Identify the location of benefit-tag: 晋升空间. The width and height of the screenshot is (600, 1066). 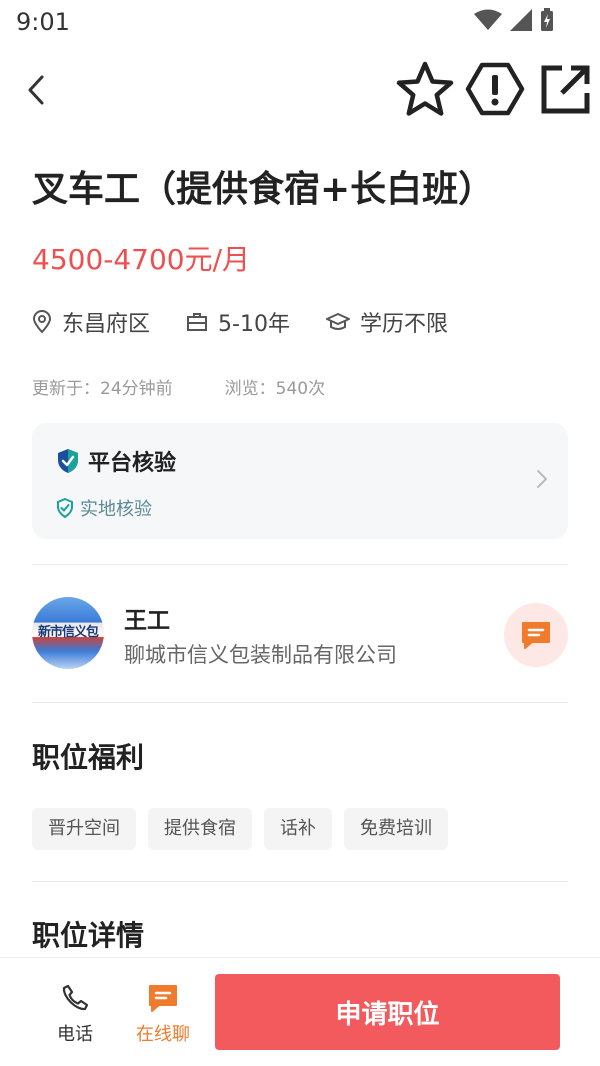
(84, 829).